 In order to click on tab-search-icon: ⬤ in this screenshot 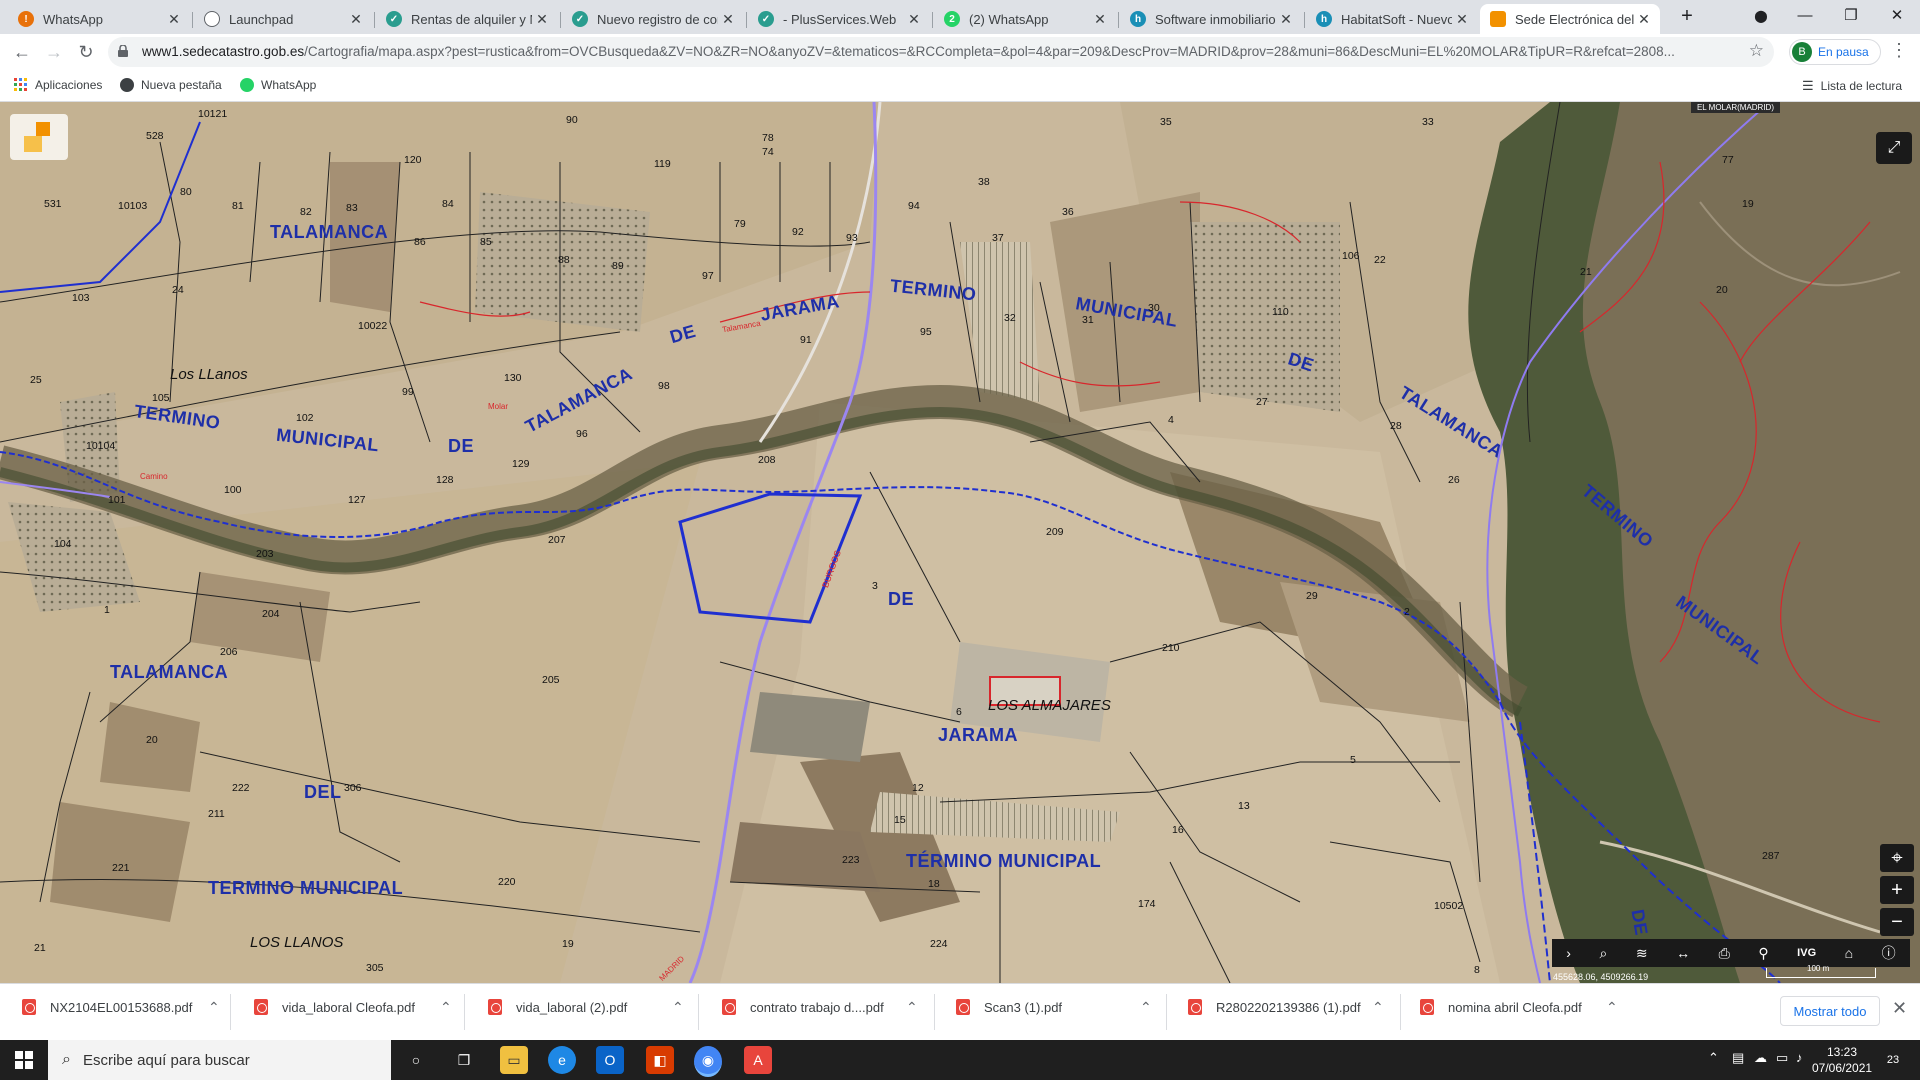, I will do `click(1761, 17)`.